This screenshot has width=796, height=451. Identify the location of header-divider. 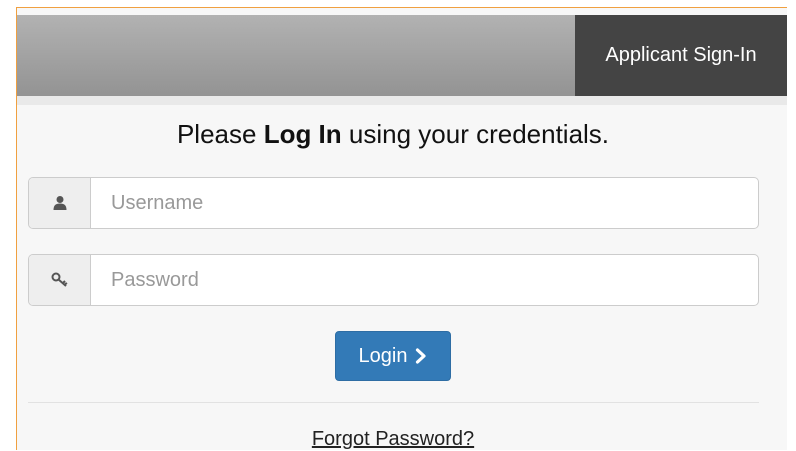
(402, 100).